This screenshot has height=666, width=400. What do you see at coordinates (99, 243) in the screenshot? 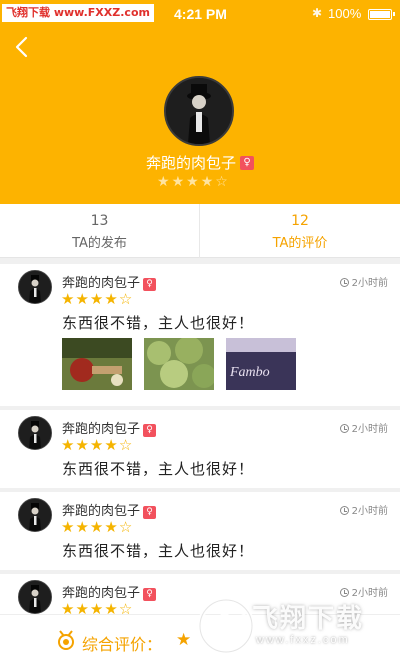
I see `tab-posts-label: TA的发布` at bounding box center [99, 243].